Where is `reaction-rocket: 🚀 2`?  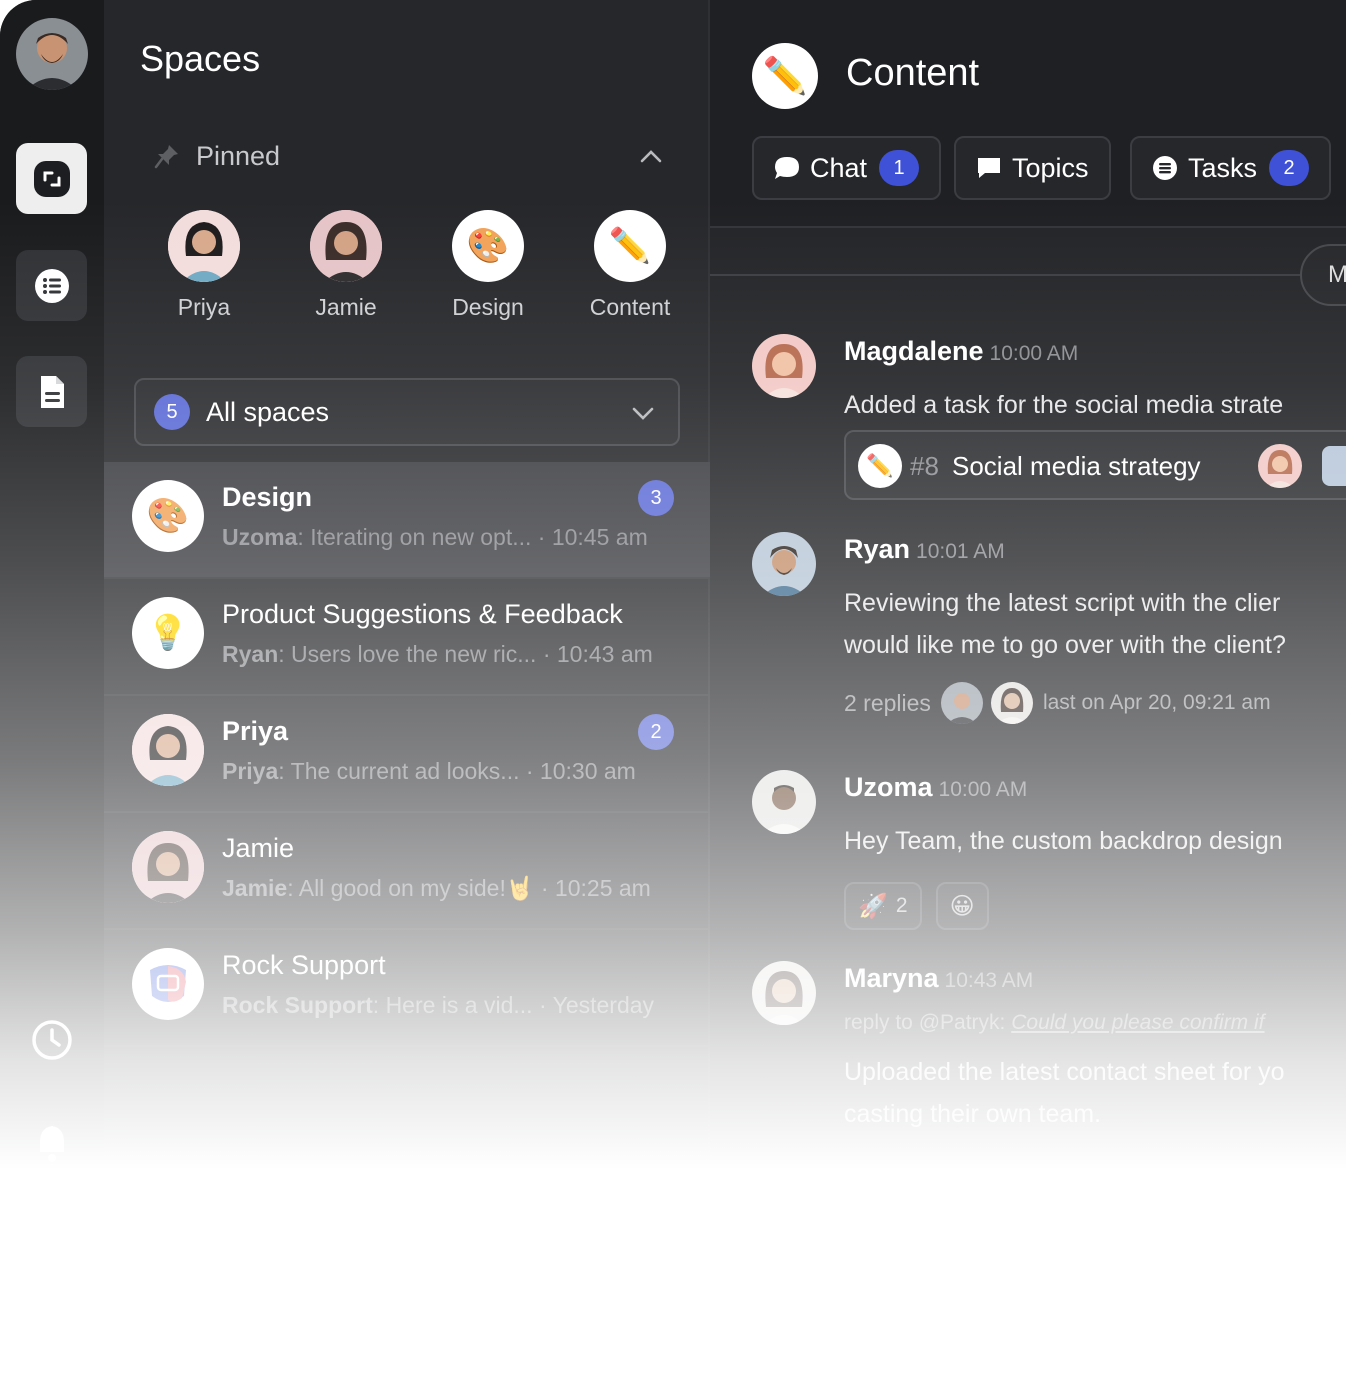
reaction-rocket: 🚀 2 is located at coordinates (883, 906).